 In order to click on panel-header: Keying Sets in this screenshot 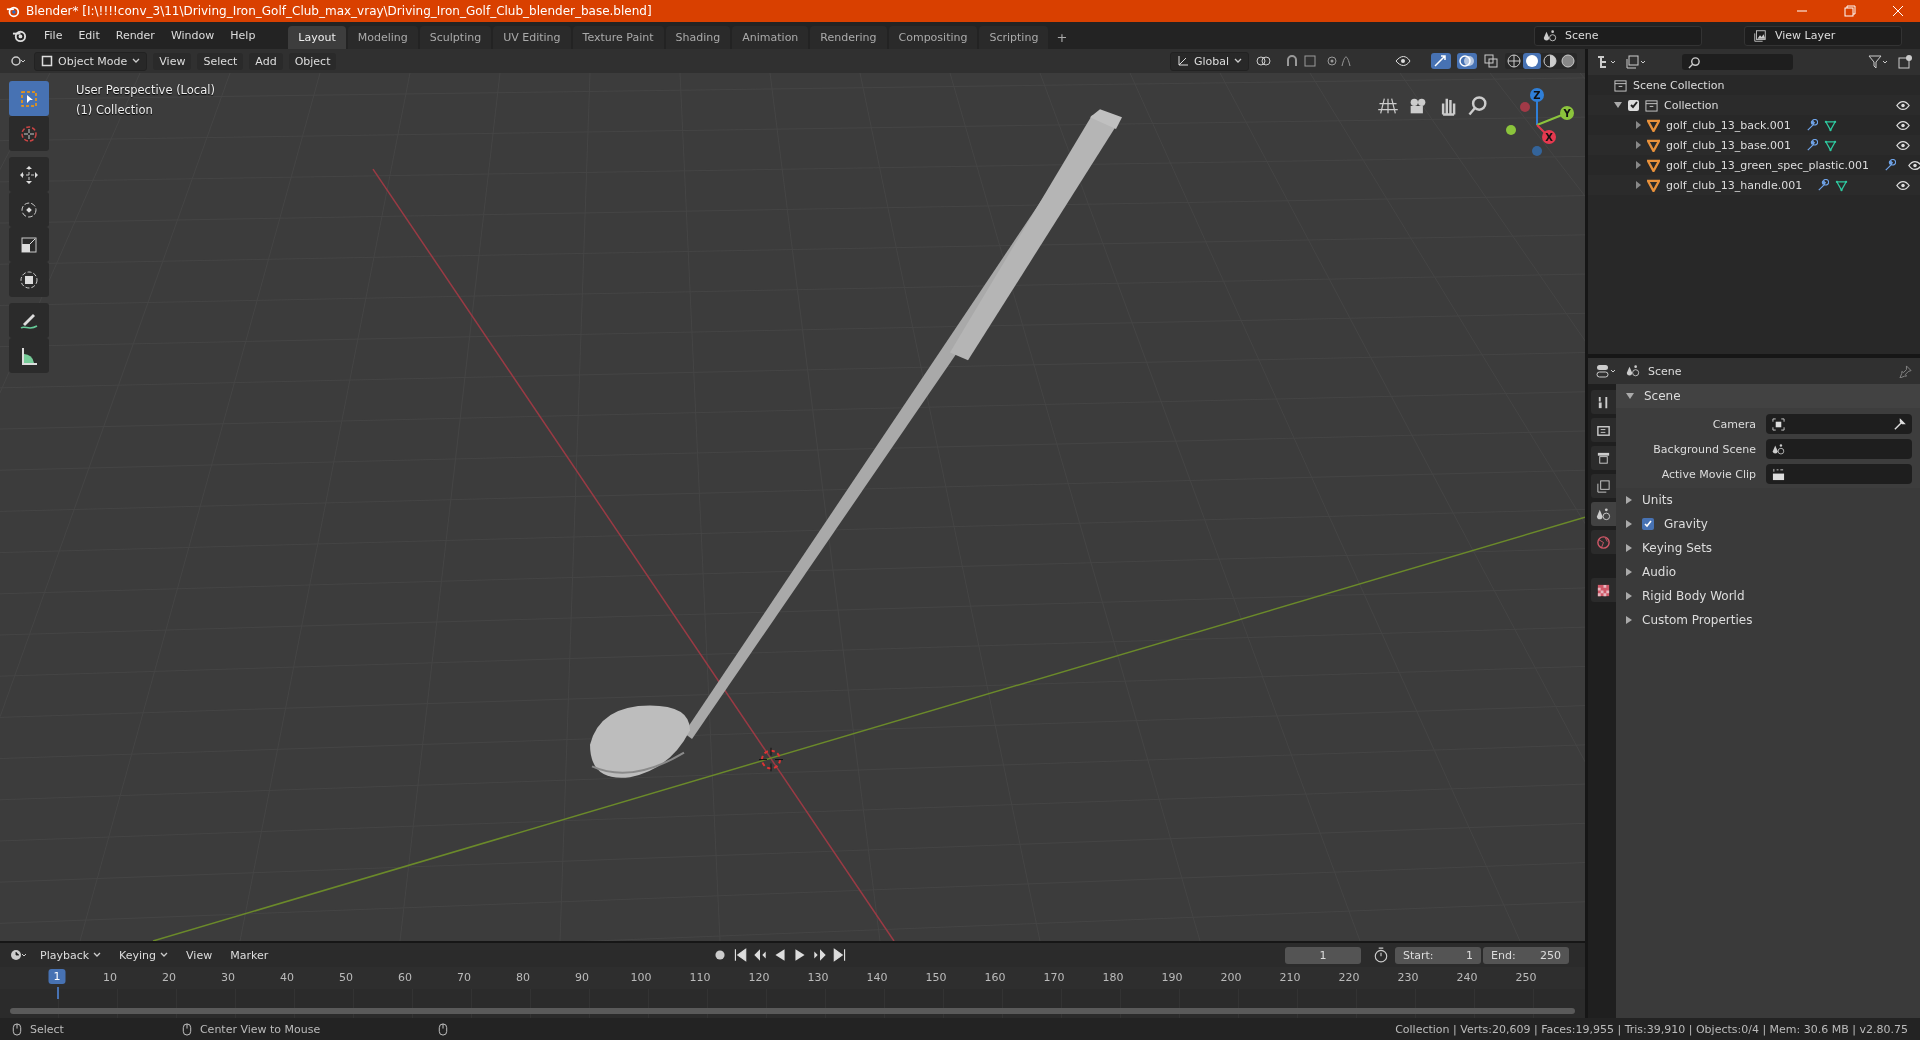, I will do `click(1768, 548)`.